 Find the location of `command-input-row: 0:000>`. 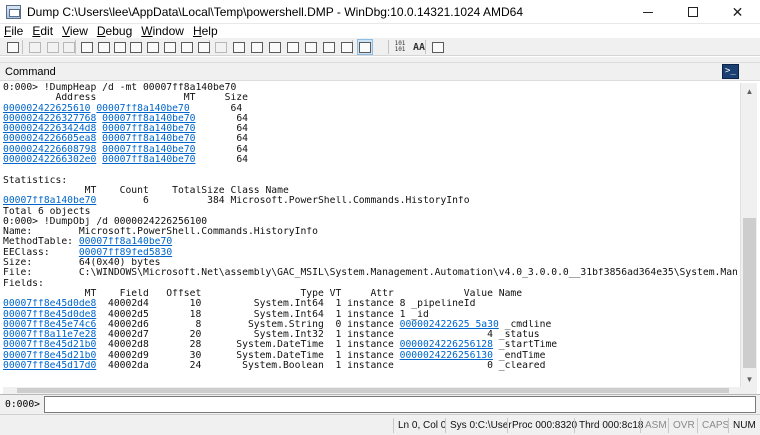

command-input-row: 0:000> is located at coordinates (380, 404).